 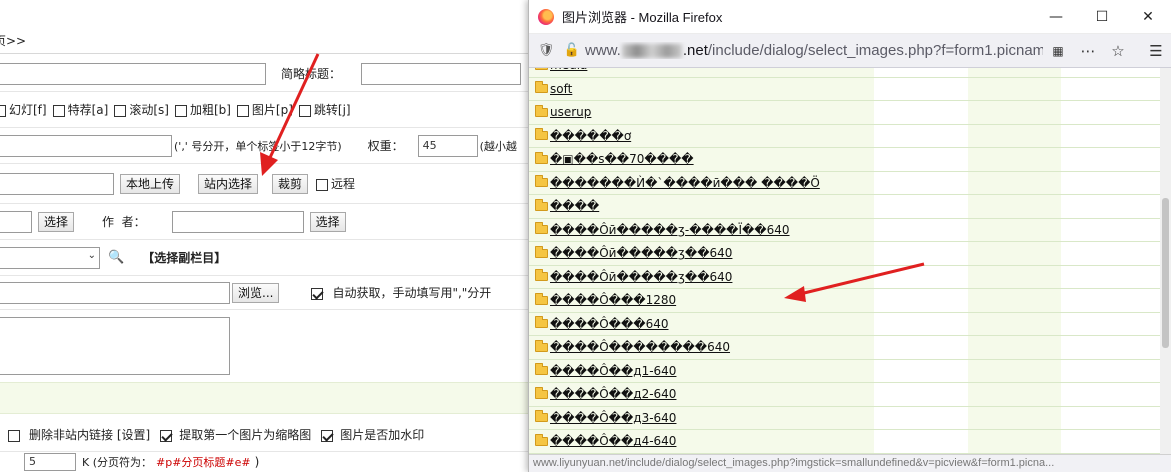 What do you see at coordinates (180, 110) in the screenshot?
I see `flag-3-checkbox` at bounding box center [180, 110].